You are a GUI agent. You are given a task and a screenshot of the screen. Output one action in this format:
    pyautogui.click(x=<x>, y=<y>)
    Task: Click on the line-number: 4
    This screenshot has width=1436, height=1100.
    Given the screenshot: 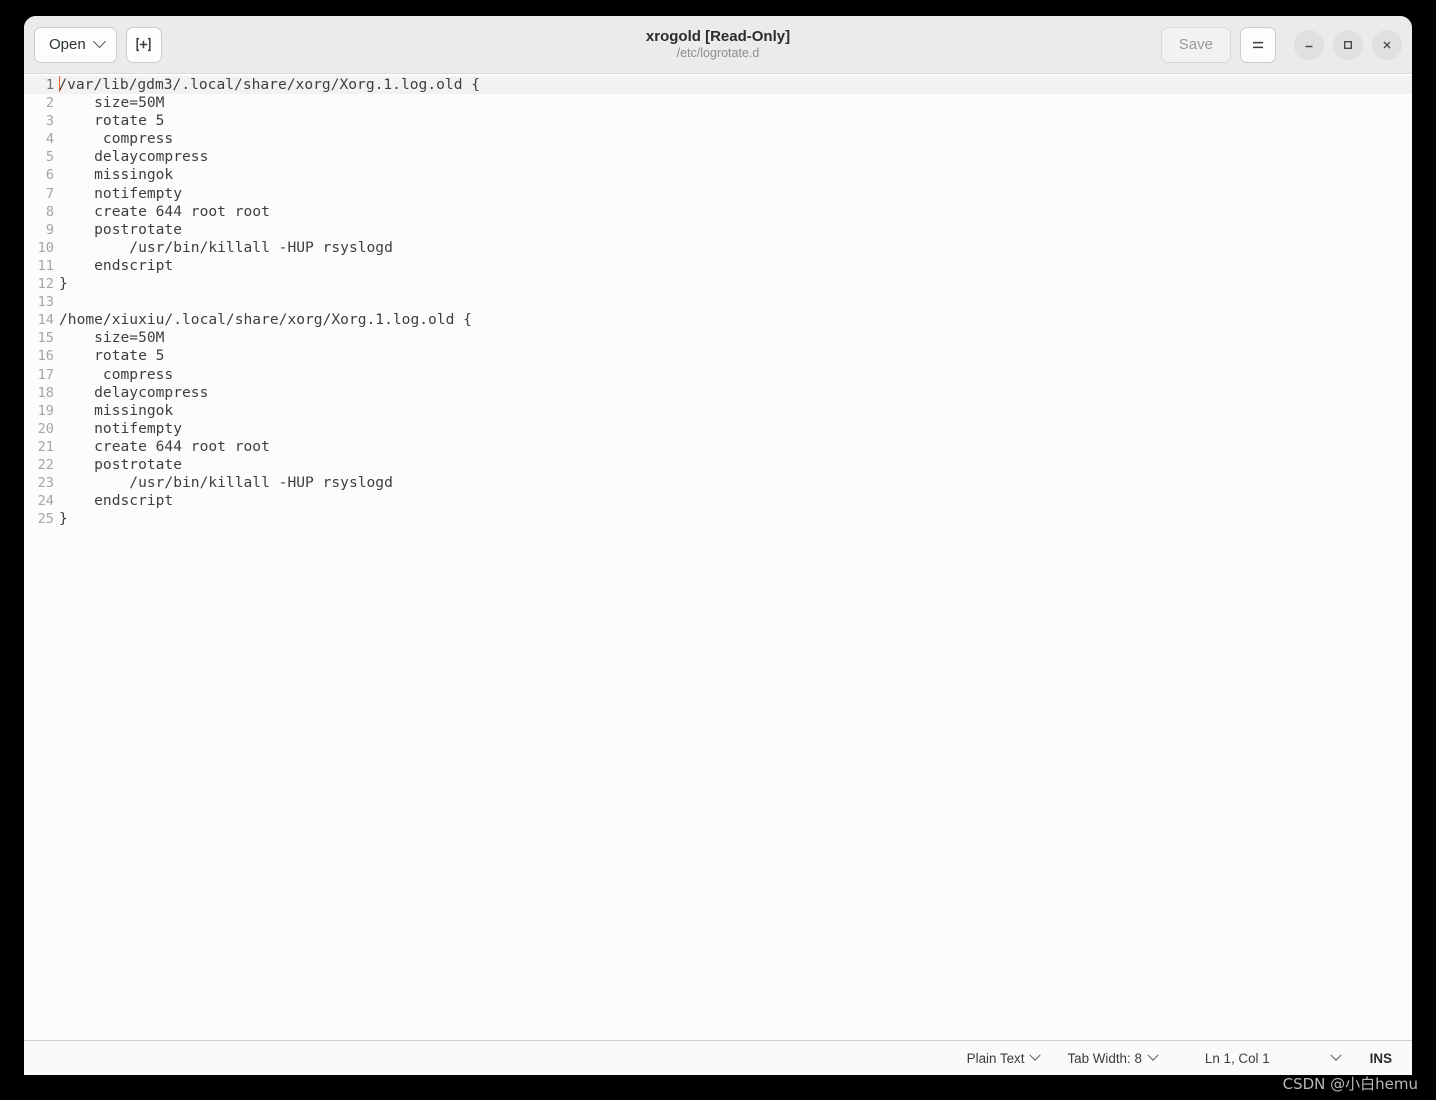 What is the action you would take?
    pyautogui.click(x=49, y=139)
    